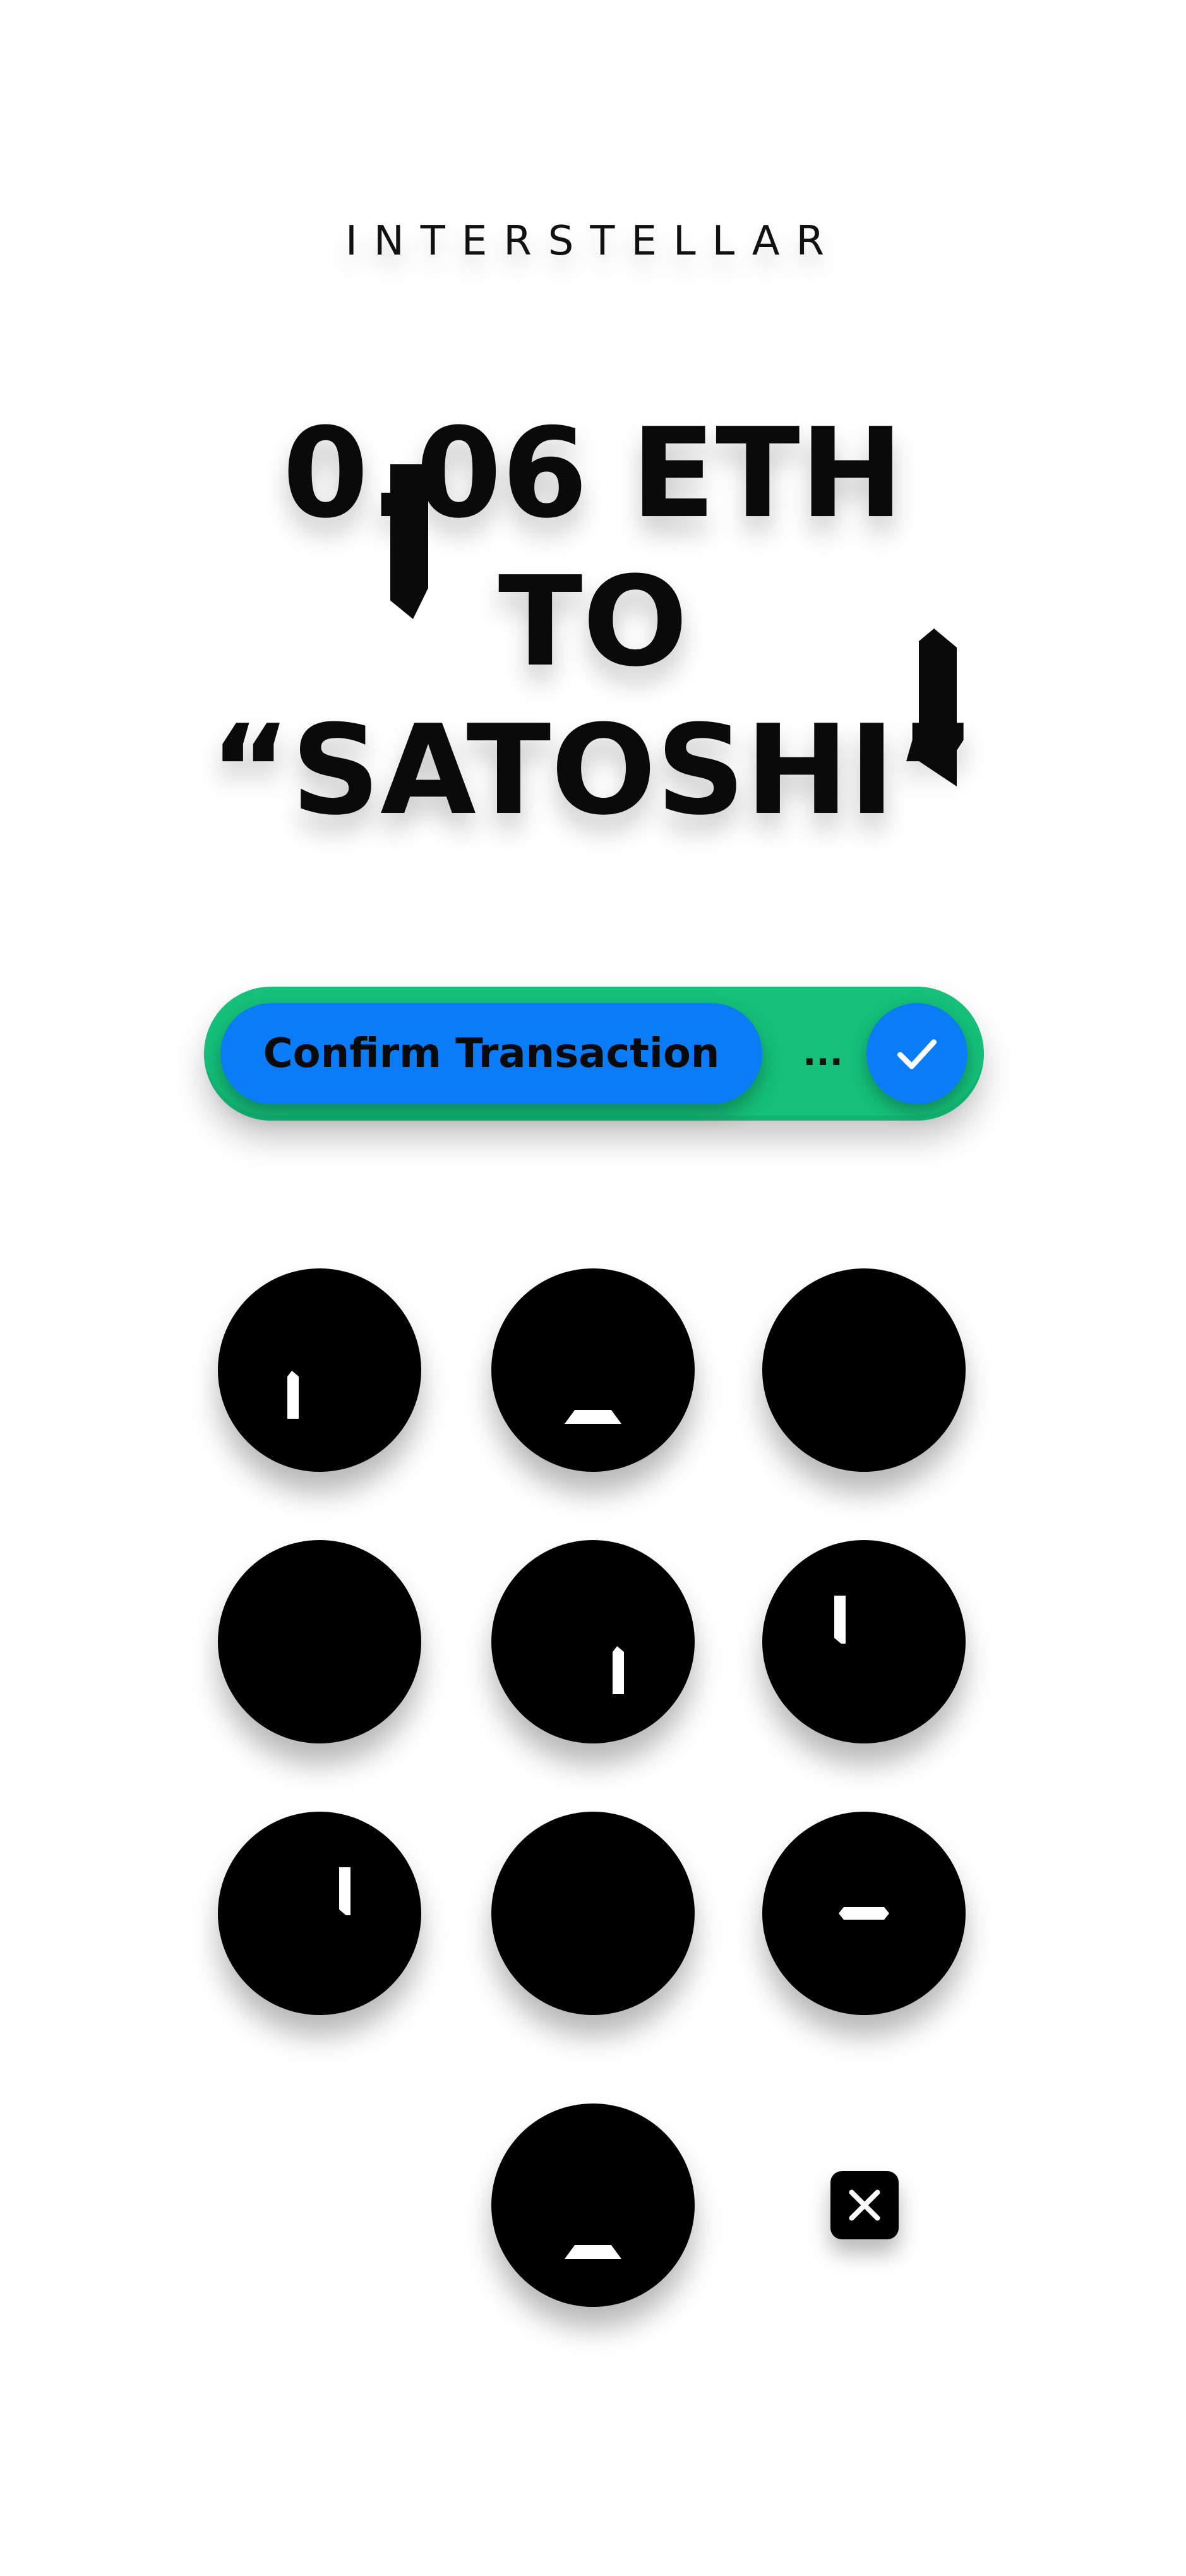  I want to click on delete-button, so click(864, 2205).